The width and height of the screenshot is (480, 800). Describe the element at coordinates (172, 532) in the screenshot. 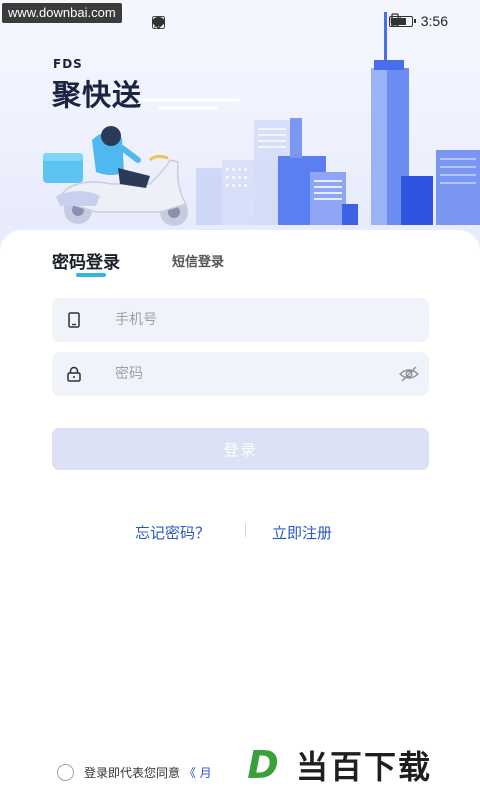

I see `forgot-password-link: 忘记密码？` at that location.